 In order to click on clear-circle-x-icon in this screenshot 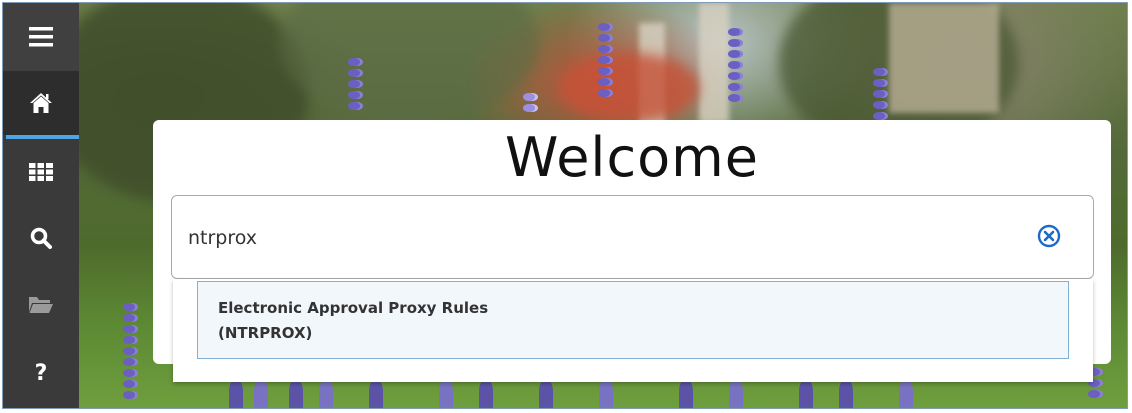, I will do `click(1049, 236)`.